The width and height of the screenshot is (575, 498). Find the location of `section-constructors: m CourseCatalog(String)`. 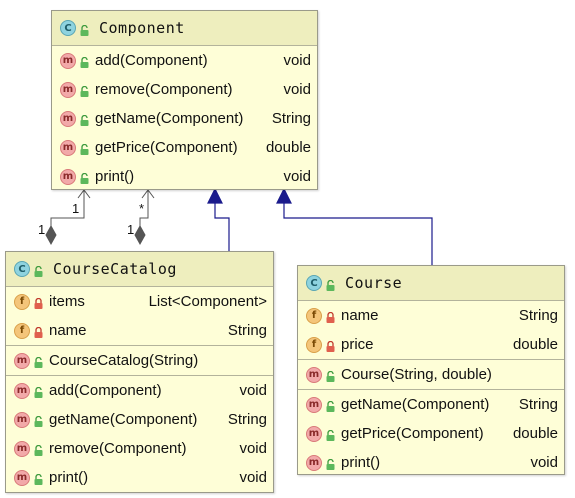

section-constructors: m CourseCatalog(String) is located at coordinates (139, 361).